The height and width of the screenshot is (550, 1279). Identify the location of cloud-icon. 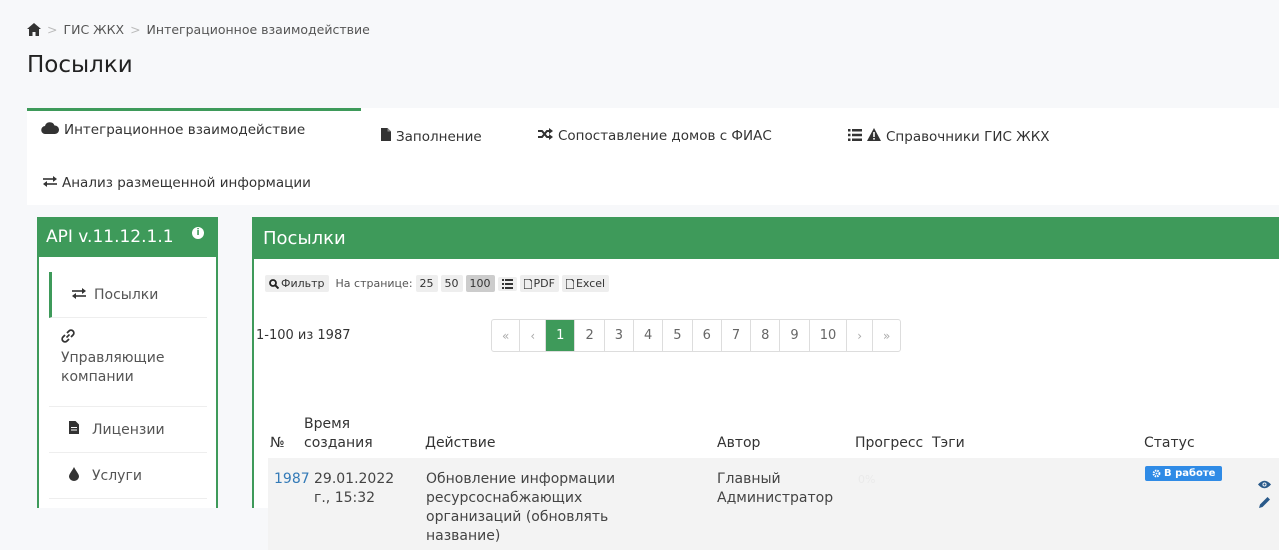
(50, 130).